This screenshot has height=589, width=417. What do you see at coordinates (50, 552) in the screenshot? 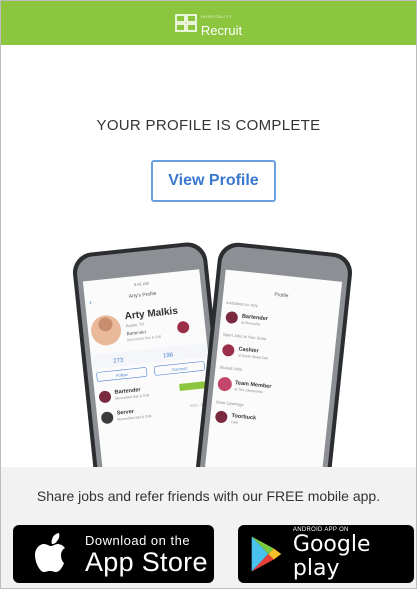
I see `apple-icon` at bounding box center [50, 552].